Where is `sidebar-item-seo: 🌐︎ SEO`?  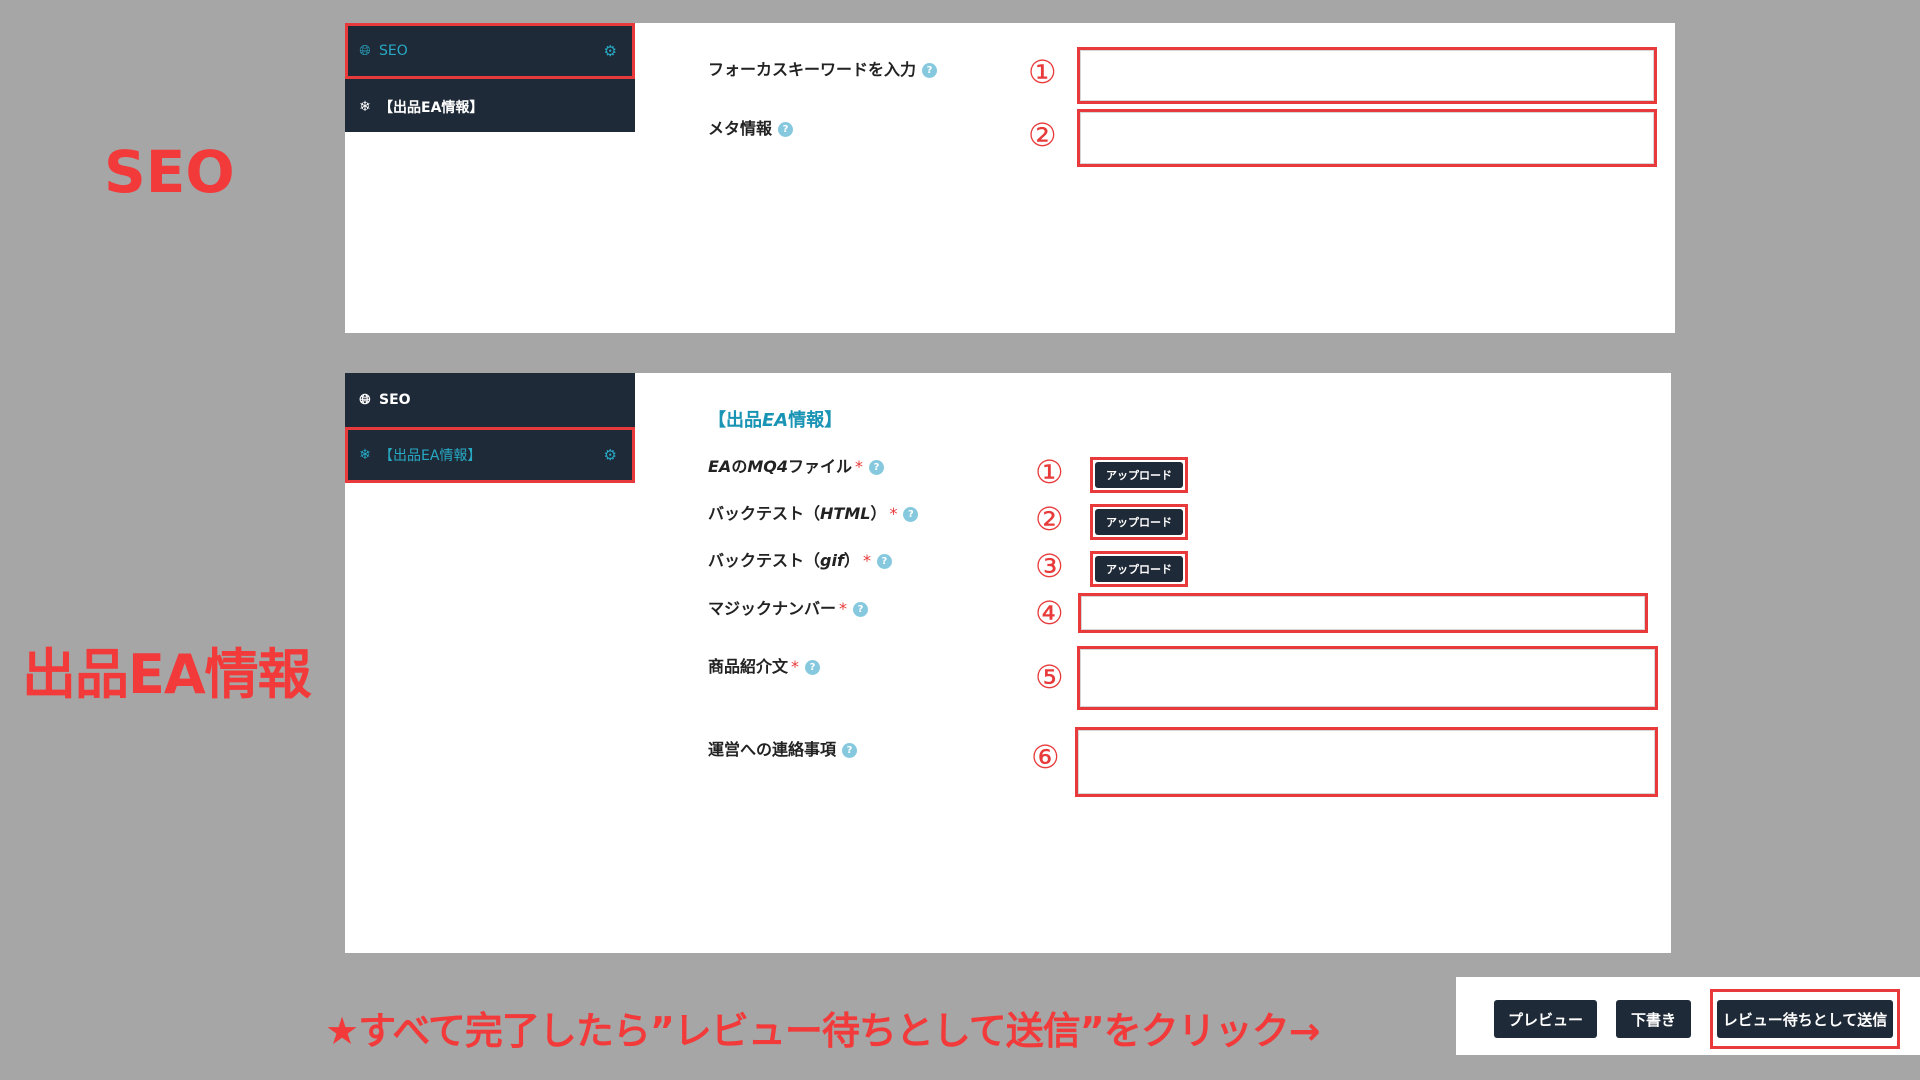 sidebar-item-seo: 🌐︎ SEO is located at coordinates (490, 400).